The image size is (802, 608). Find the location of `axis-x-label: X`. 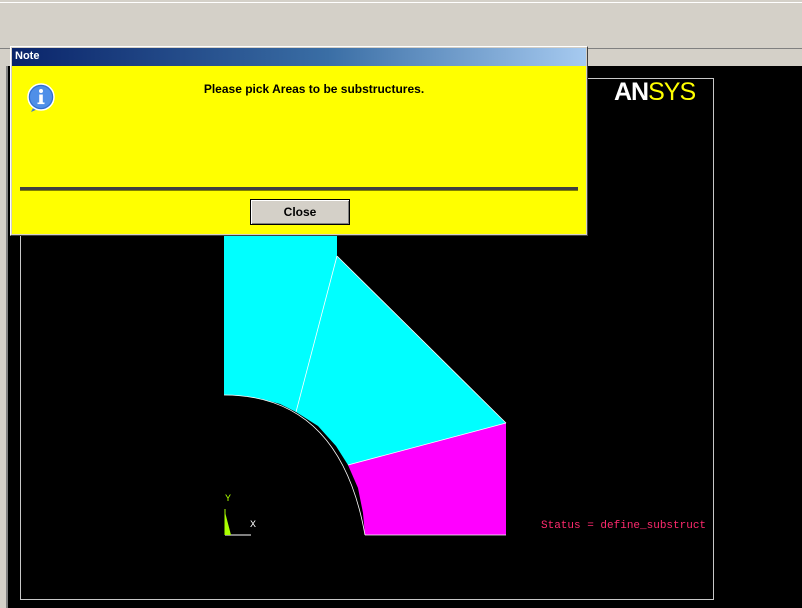

axis-x-label: X is located at coordinates (253, 525).